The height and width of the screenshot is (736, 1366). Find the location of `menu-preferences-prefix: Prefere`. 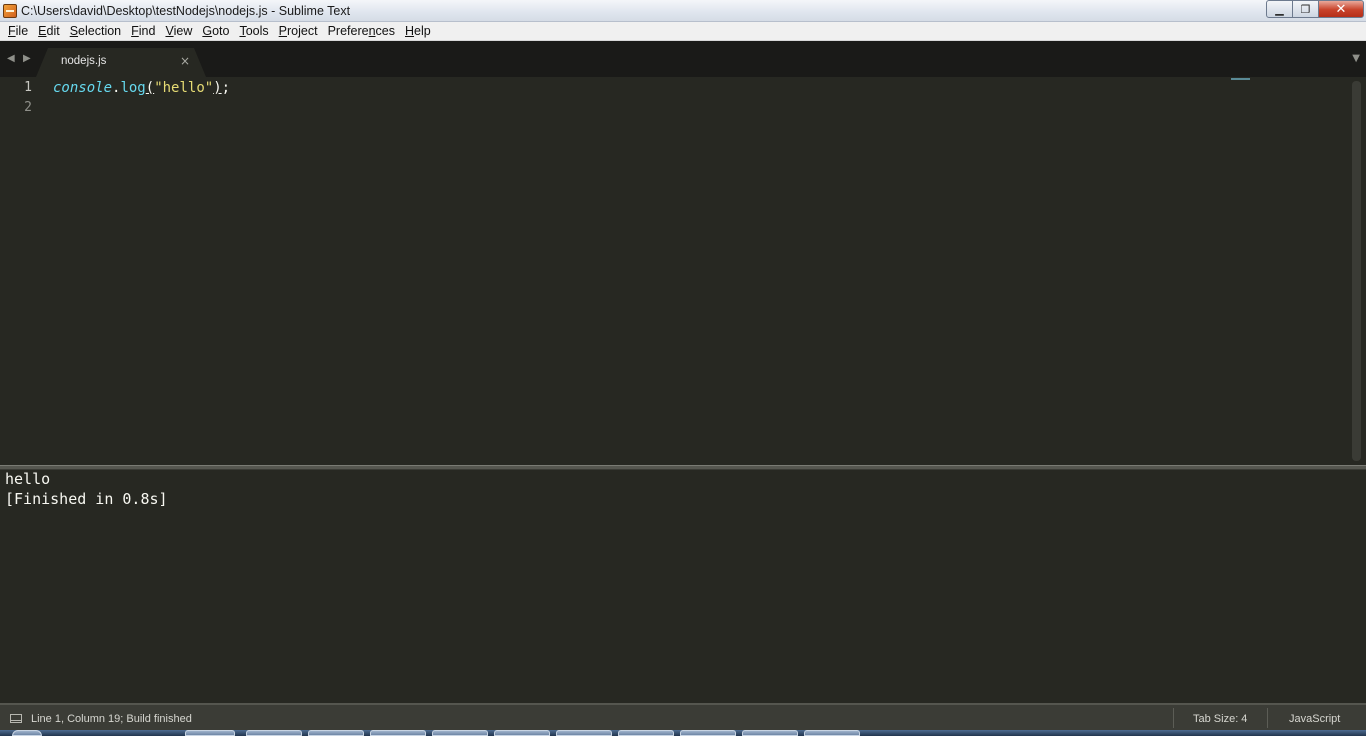

menu-preferences-prefix: Prefere is located at coordinates (348, 30).